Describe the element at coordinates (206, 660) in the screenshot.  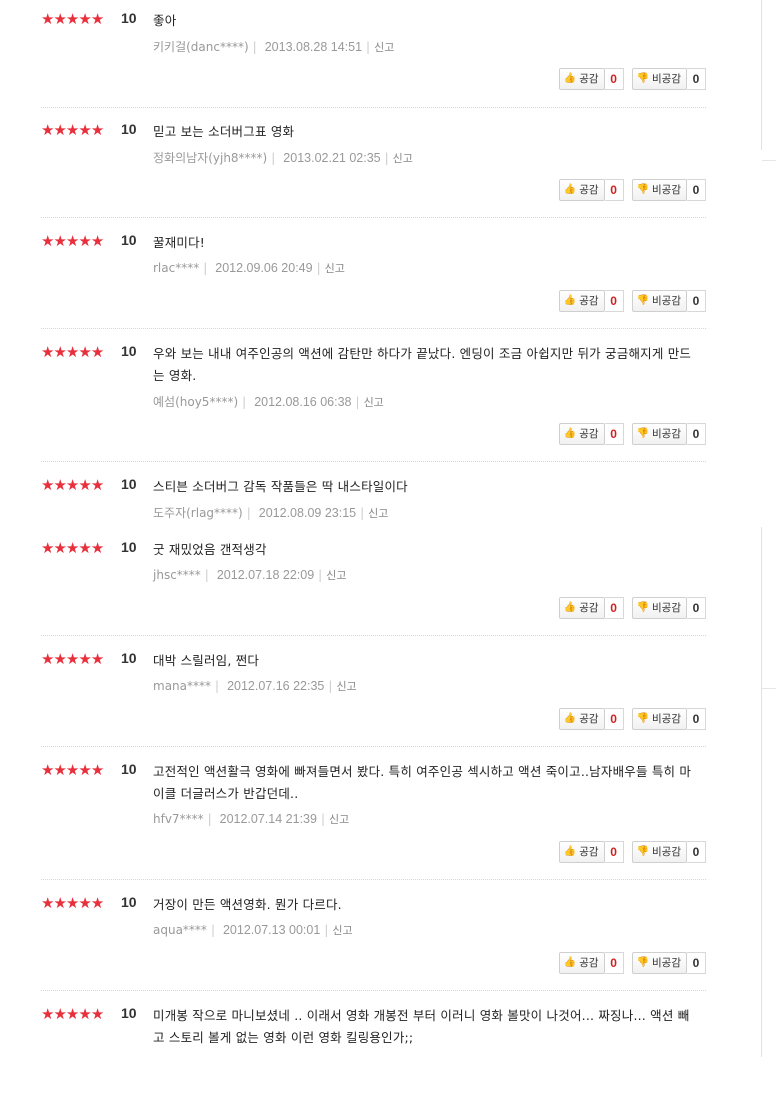
I see `review-text: 대박 스릴러임, 쩐다` at that location.